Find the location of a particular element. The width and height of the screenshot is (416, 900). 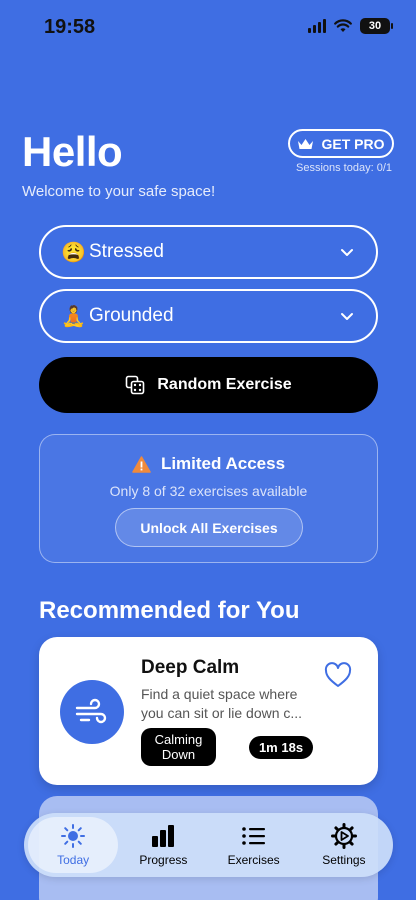

gear-icon is located at coordinates (343, 836).